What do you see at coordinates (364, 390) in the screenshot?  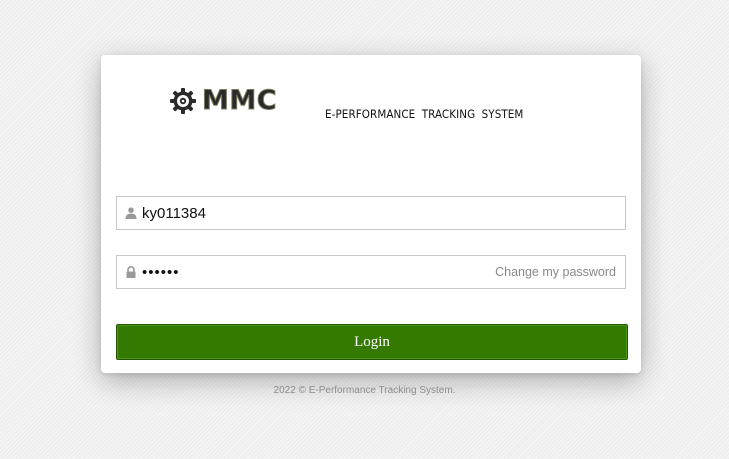 I see `footer-copyright: 2022 © E-Performance Tracking System.` at bounding box center [364, 390].